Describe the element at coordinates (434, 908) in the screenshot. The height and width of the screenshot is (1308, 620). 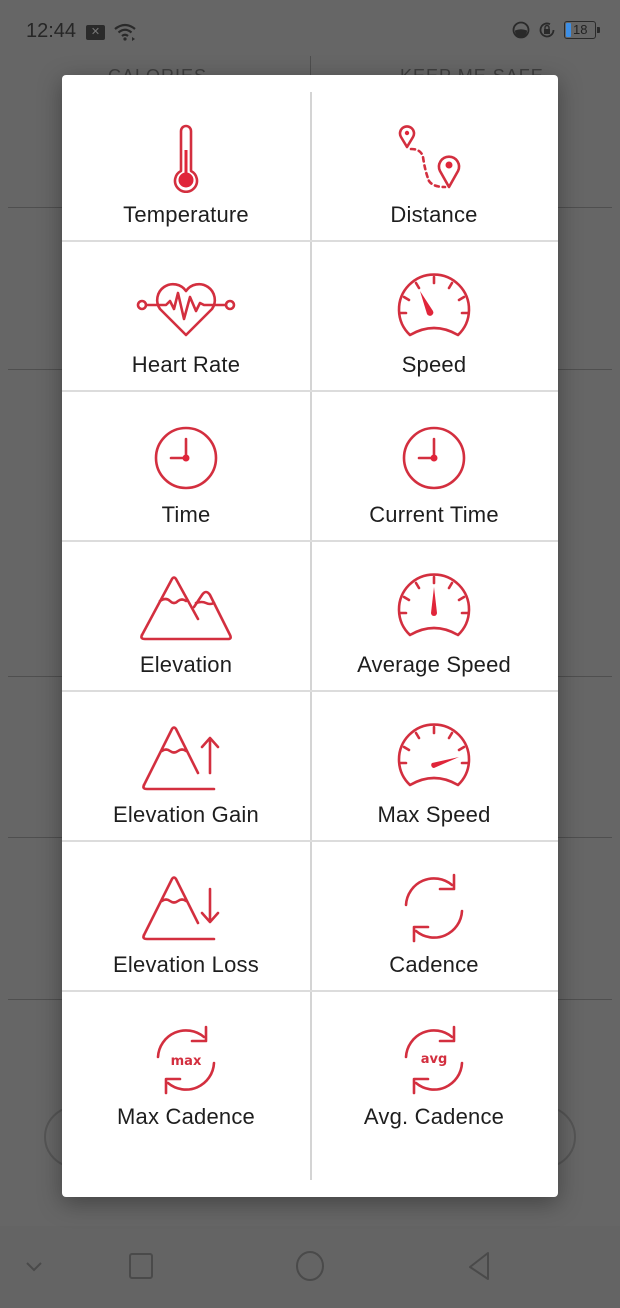
I see `cadence-cycle-icon` at that location.